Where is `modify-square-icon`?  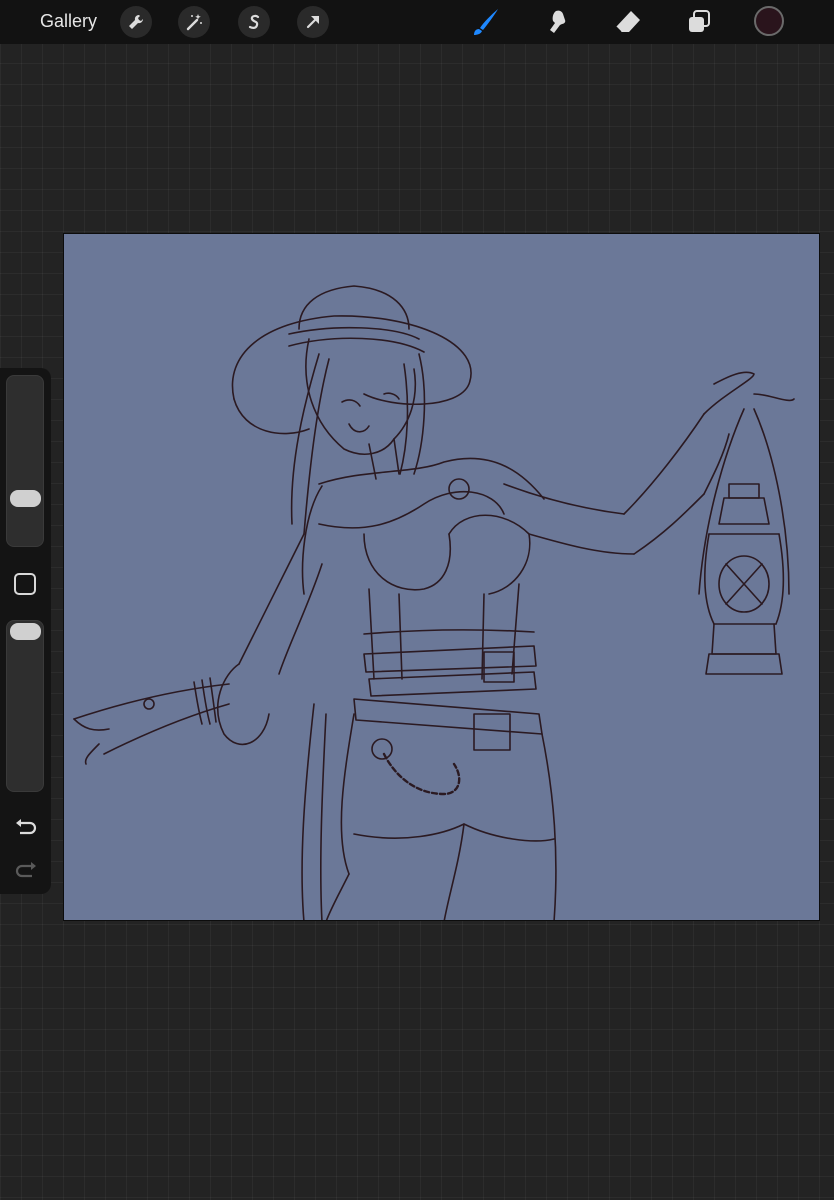 modify-square-icon is located at coordinates (25, 584).